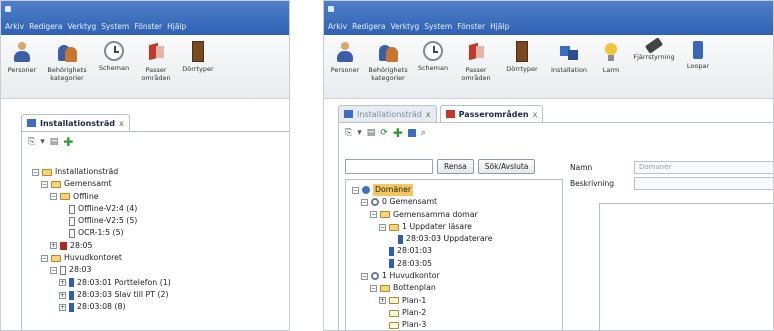 This screenshot has width=774, height=331. I want to click on tree-node: − 28:03, so click(101, 270).